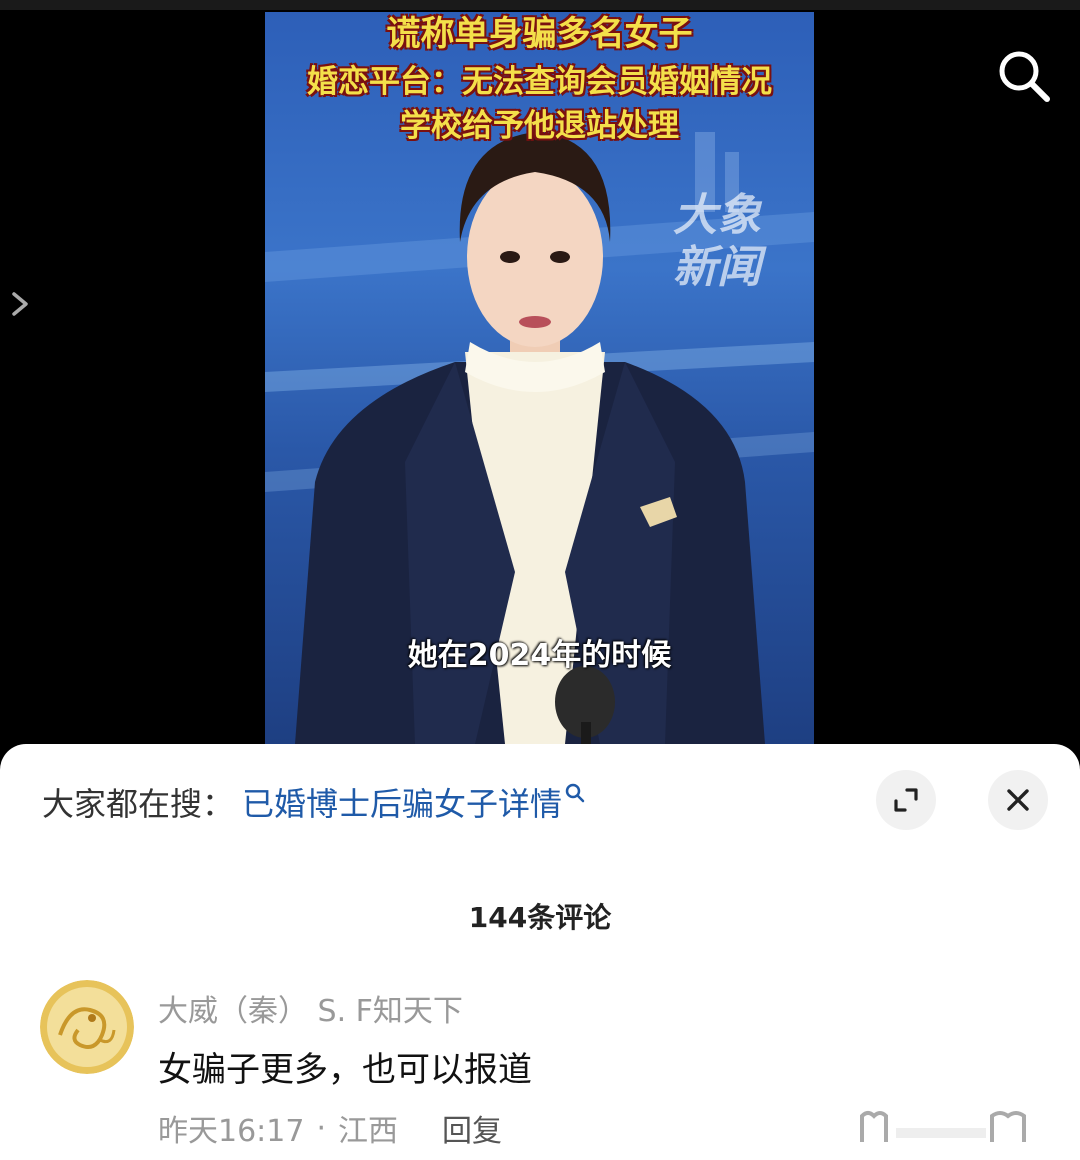 This screenshot has width=1080, height=1160. What do you see at coordinates (402, 802) in the screenshot?
I see `trending-search-link: 已婚博士后骗女子详情` at bounding box center [402, 802].